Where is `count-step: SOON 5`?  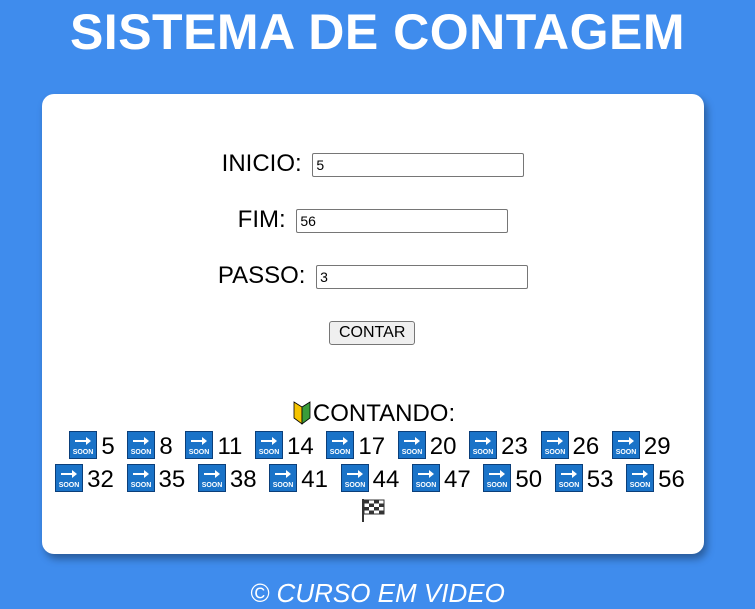 count-step: SOON 5 is located at coordinates (92, 446).